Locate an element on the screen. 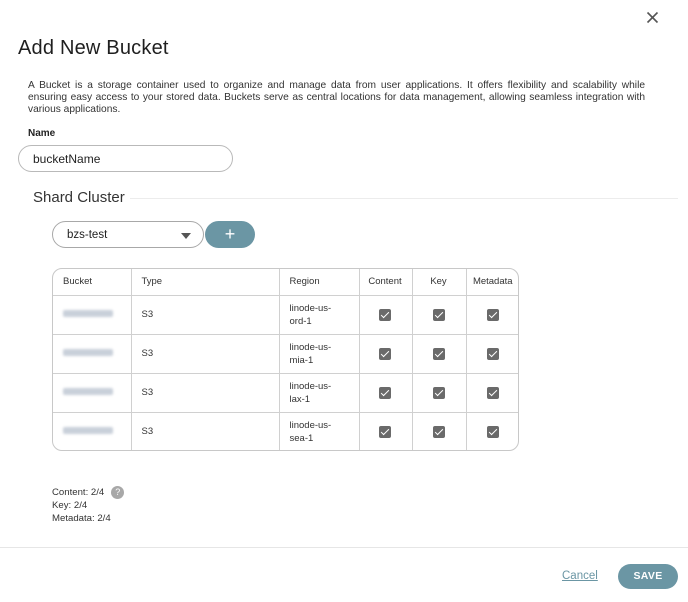 Image resolution: width=688 pixels, height=602 pixels. table-row: S3 linode-us-ord-1 is located at coordinates (285, 315).